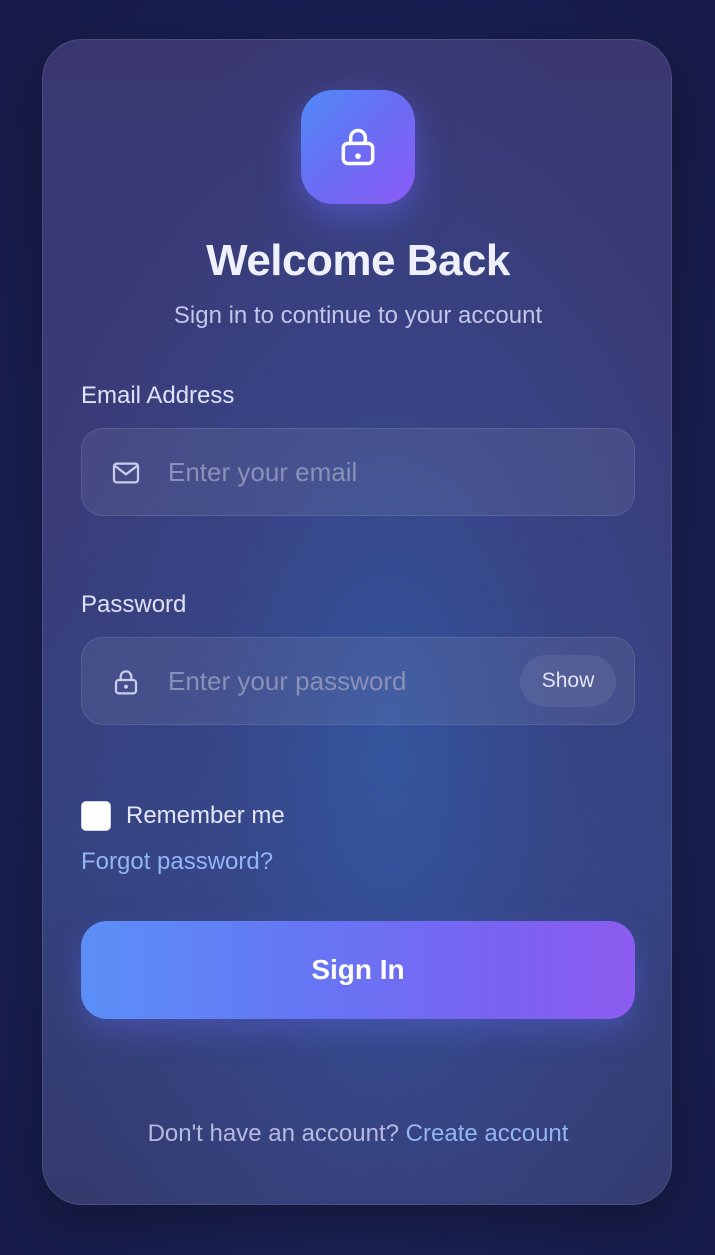  Describe the element at coordinates (273, 1133) in the screenshot. I see `signup-prompt-text: Don't have an account?` at that location.